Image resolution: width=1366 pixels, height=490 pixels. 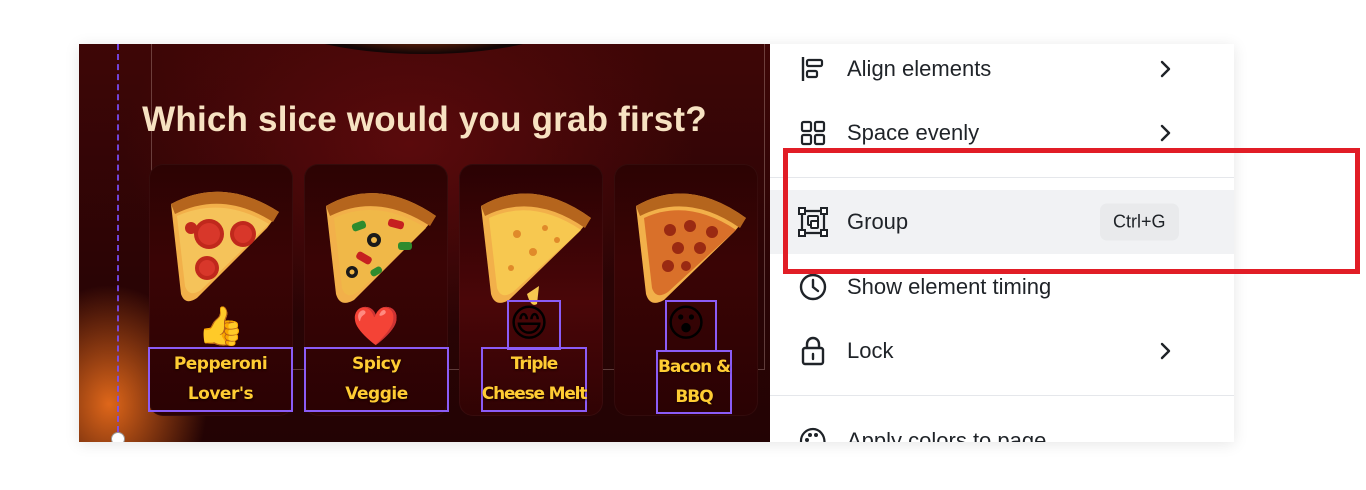 I want to click on label-line: Lover's, so click(x=220, y=394).